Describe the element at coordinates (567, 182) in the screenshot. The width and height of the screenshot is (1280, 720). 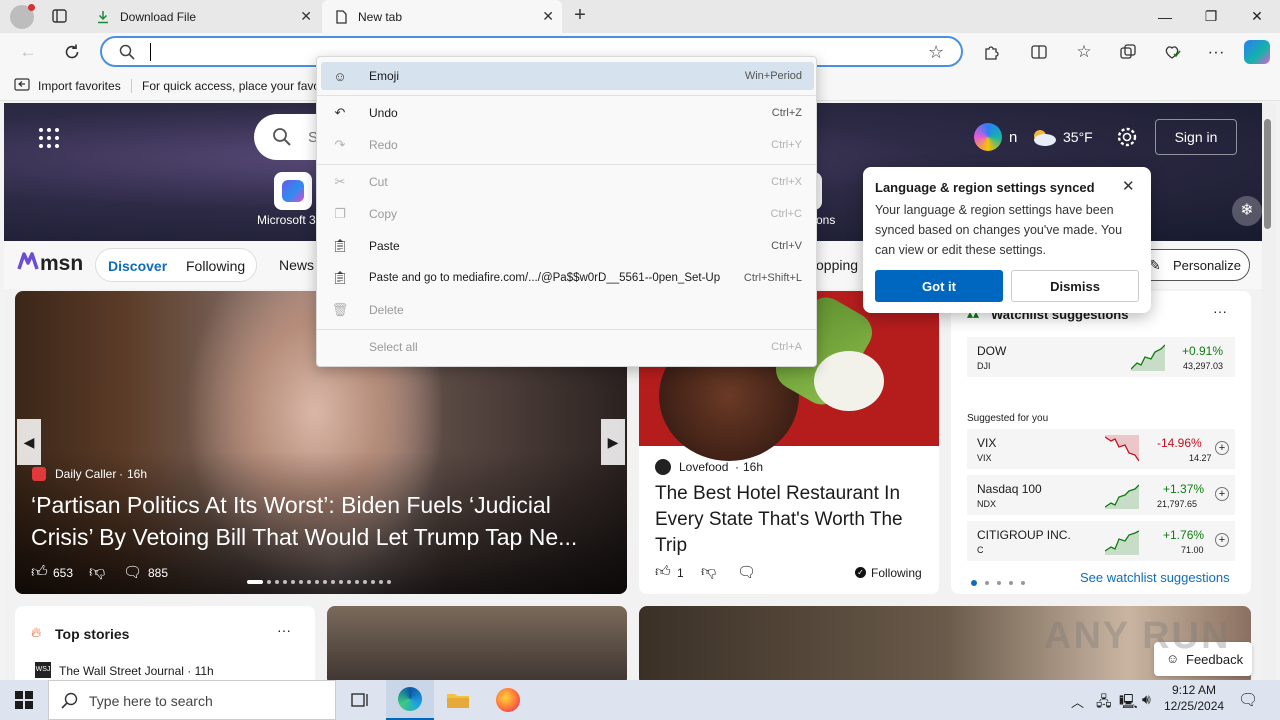
I see `menu-item-cut: ✂ Cut Ctrl+X` at that location.